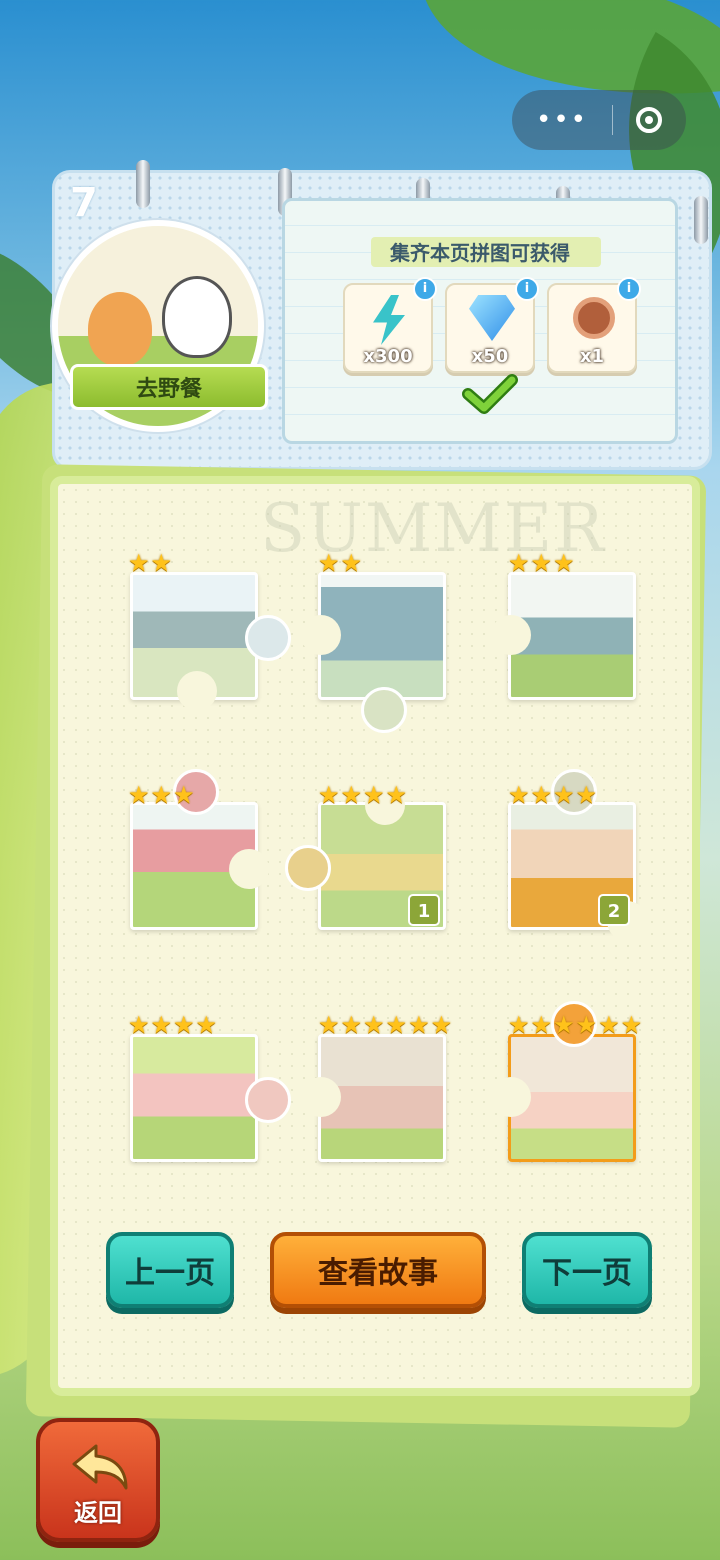  What do you see at coordinates (594, 318) in the screenshot?
I see `stopwatch-icon` at bounding box center [594, 318].